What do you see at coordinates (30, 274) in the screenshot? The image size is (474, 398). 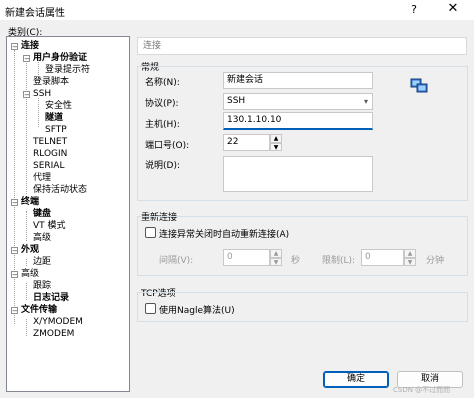 I see `tree-item-advanced: 高级` at bounding box center [30, 274].